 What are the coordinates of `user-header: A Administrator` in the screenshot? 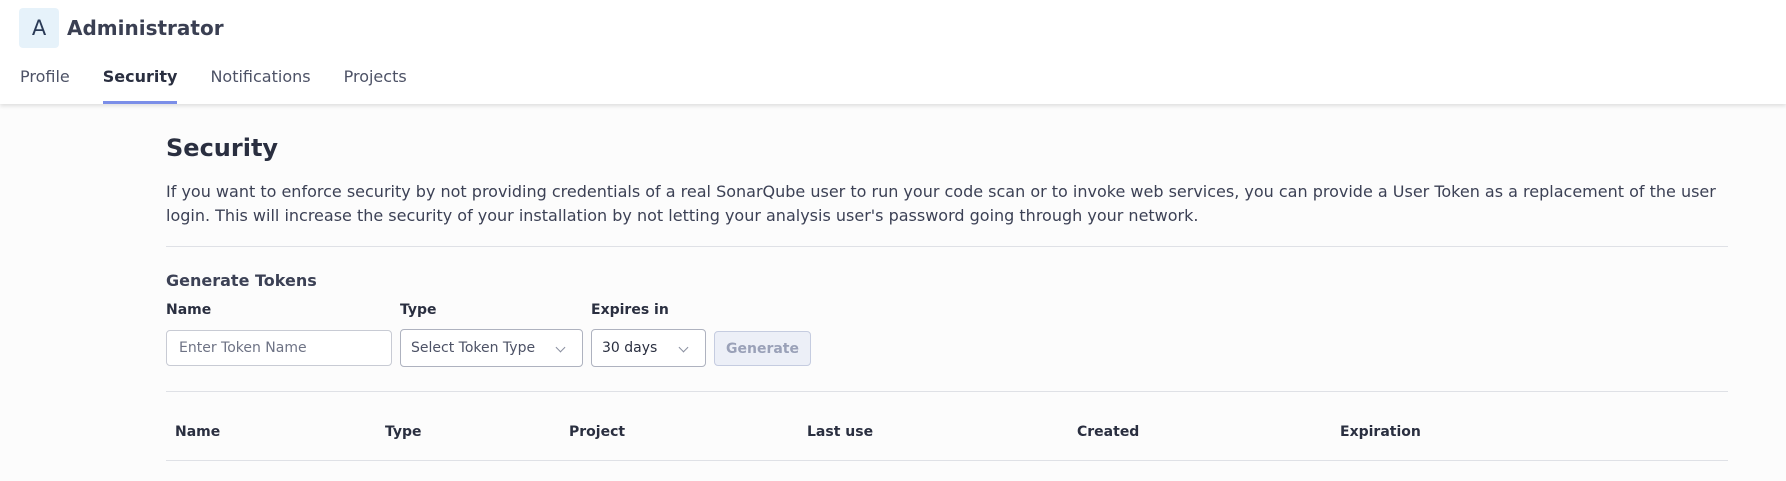 It's located at (121, 28).